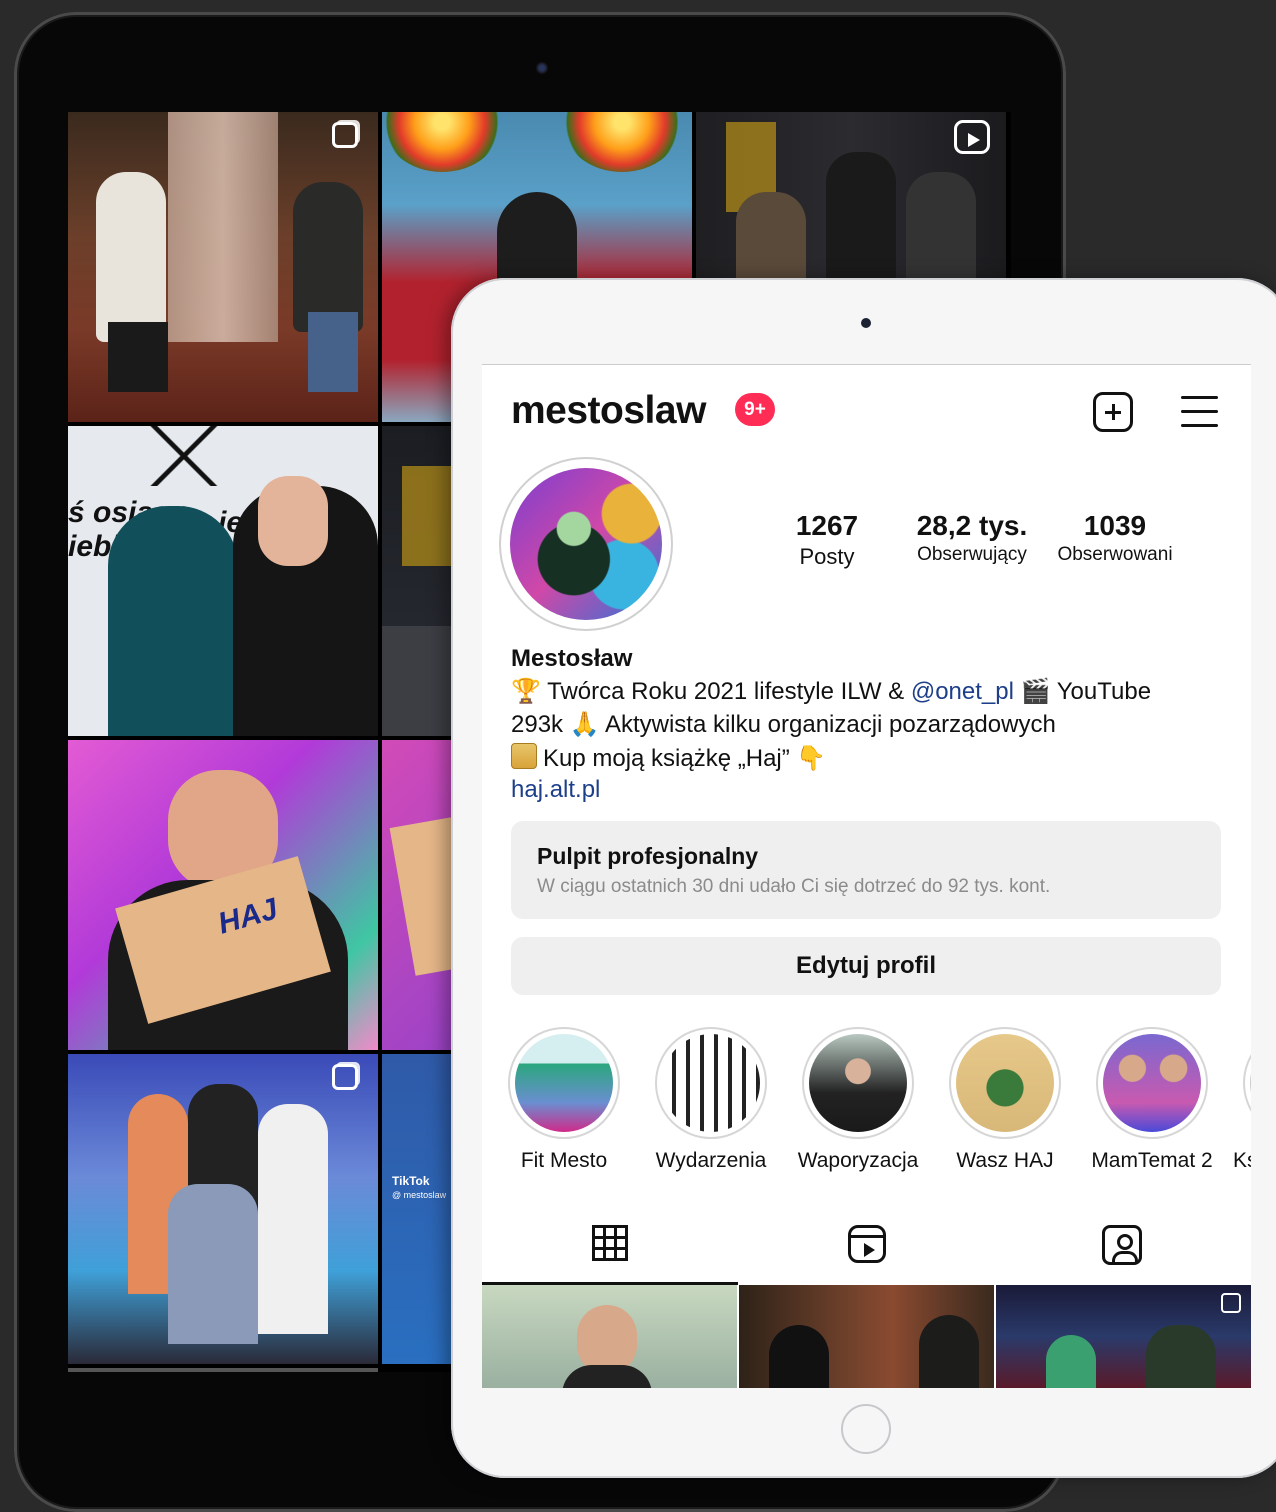 This screenshot has width=1276, height=1512. I want to click on menu-icon, so click(1199, 412).